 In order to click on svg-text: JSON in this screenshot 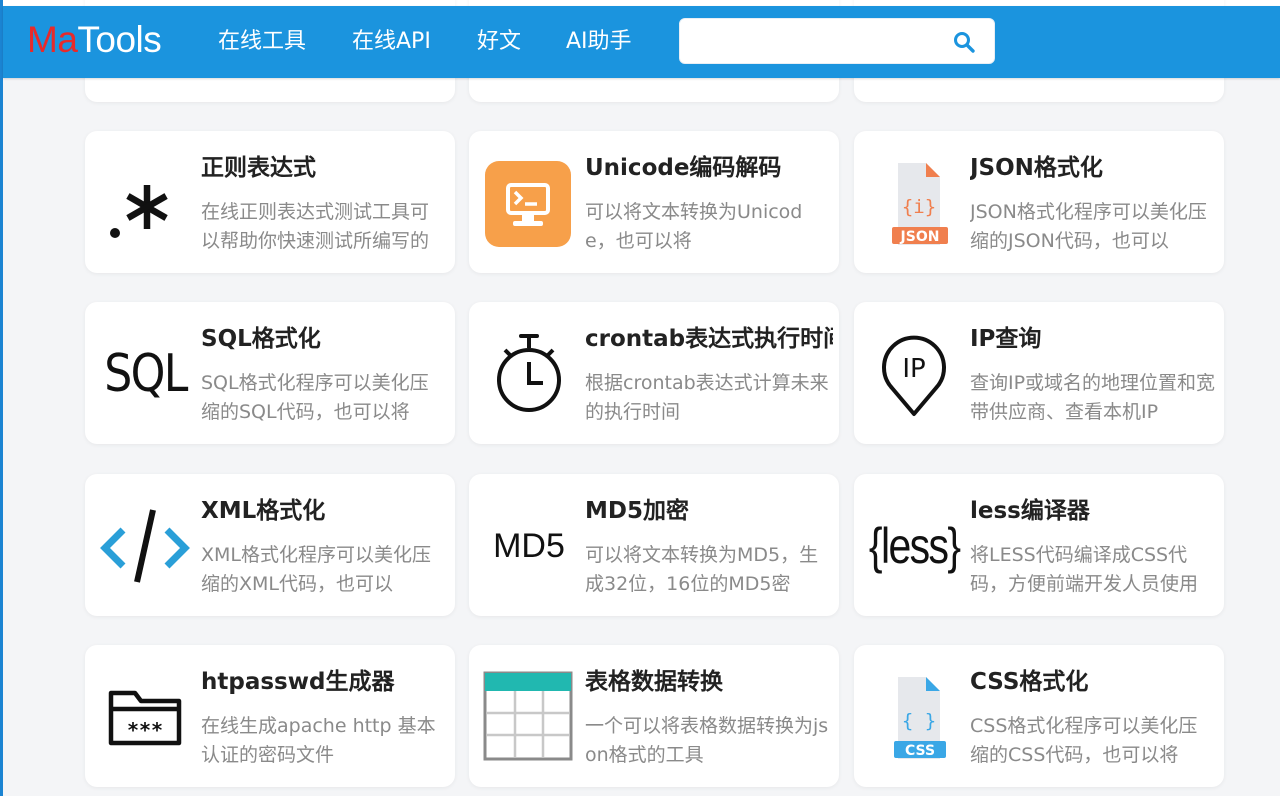, I will do `click(920, 237)`.